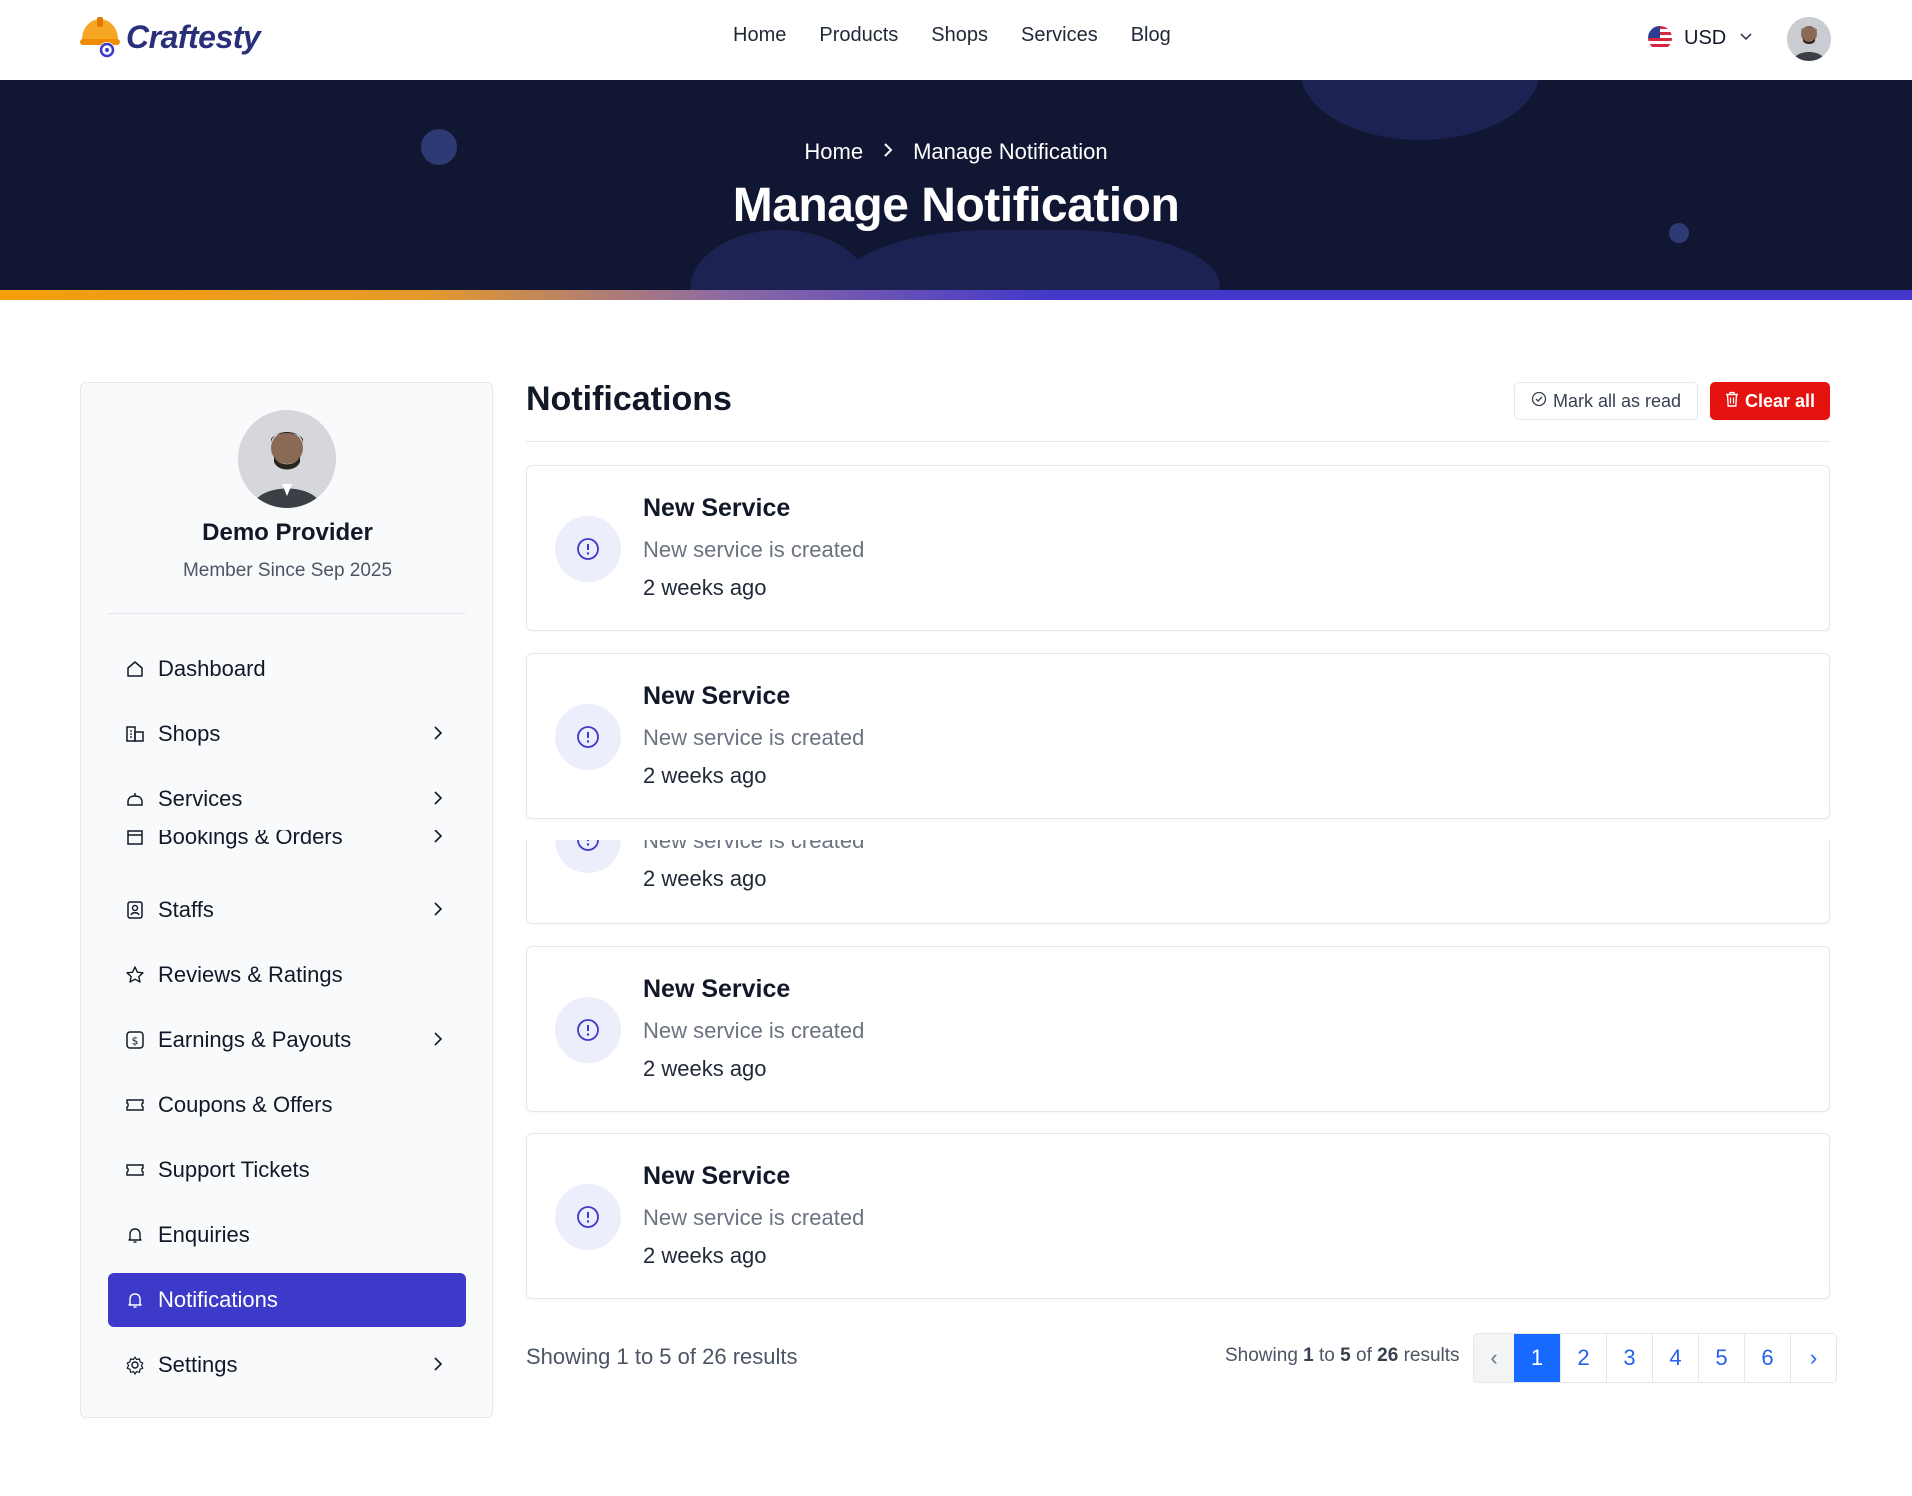 The image size is (1912, 1496). Describe the element at coordinates (135, 839) in the screenshot. I see `calendar-icon` at that location.